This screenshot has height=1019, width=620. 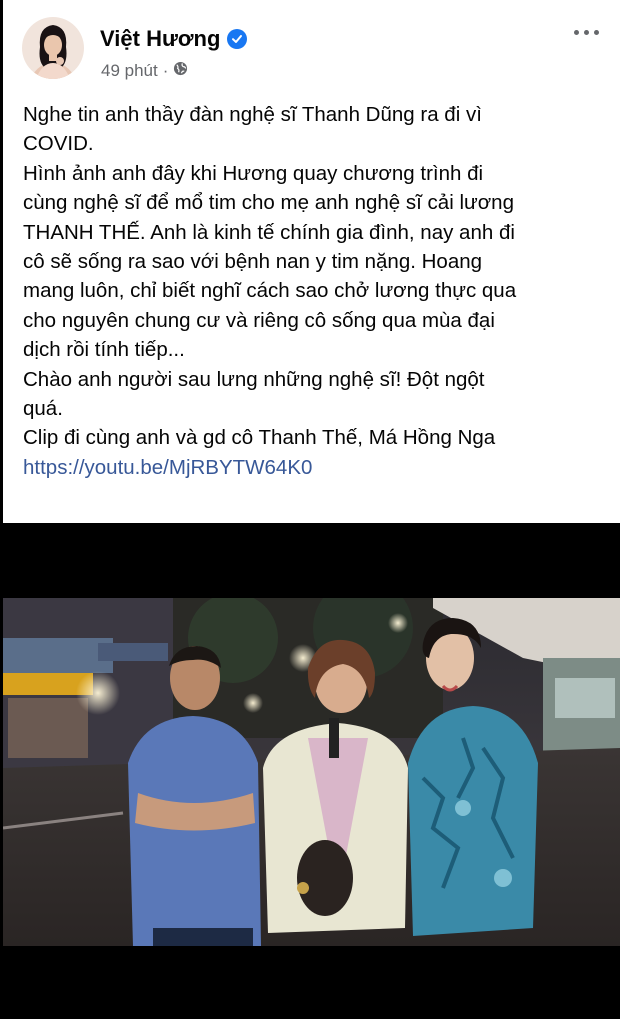 I want to click on author-name: Việt Hương, so click(x=174, y=39).